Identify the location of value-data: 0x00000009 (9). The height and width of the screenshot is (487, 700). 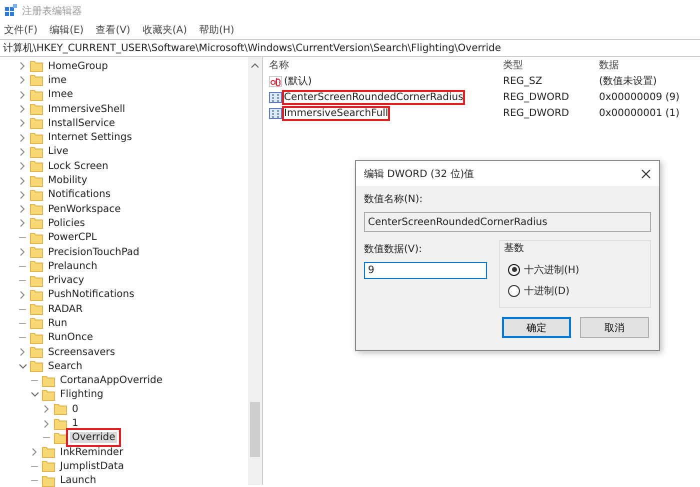
(640, 97).